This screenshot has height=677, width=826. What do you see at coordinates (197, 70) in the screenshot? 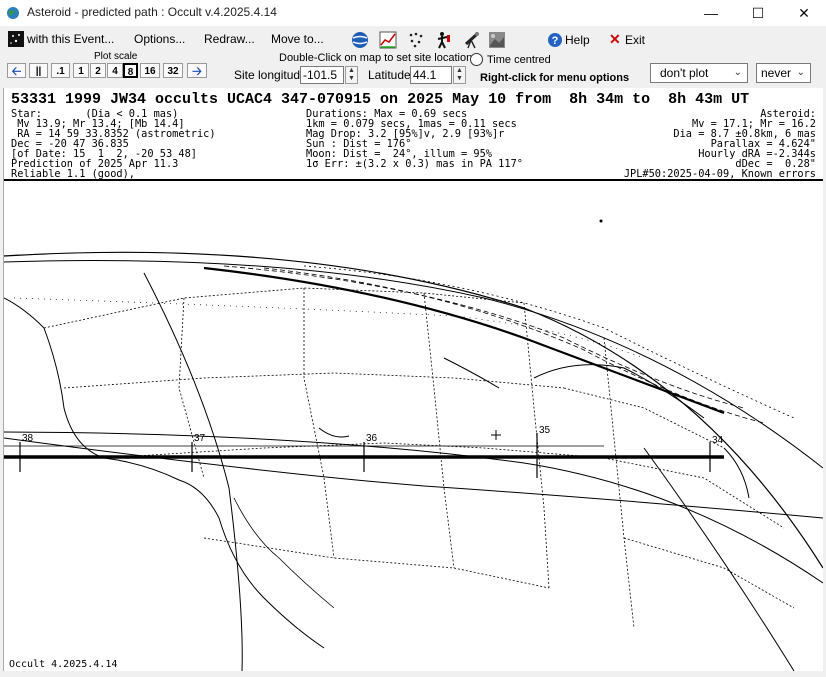
I see `scroll-right-button: 🡢` at bounding box center [197, 70].